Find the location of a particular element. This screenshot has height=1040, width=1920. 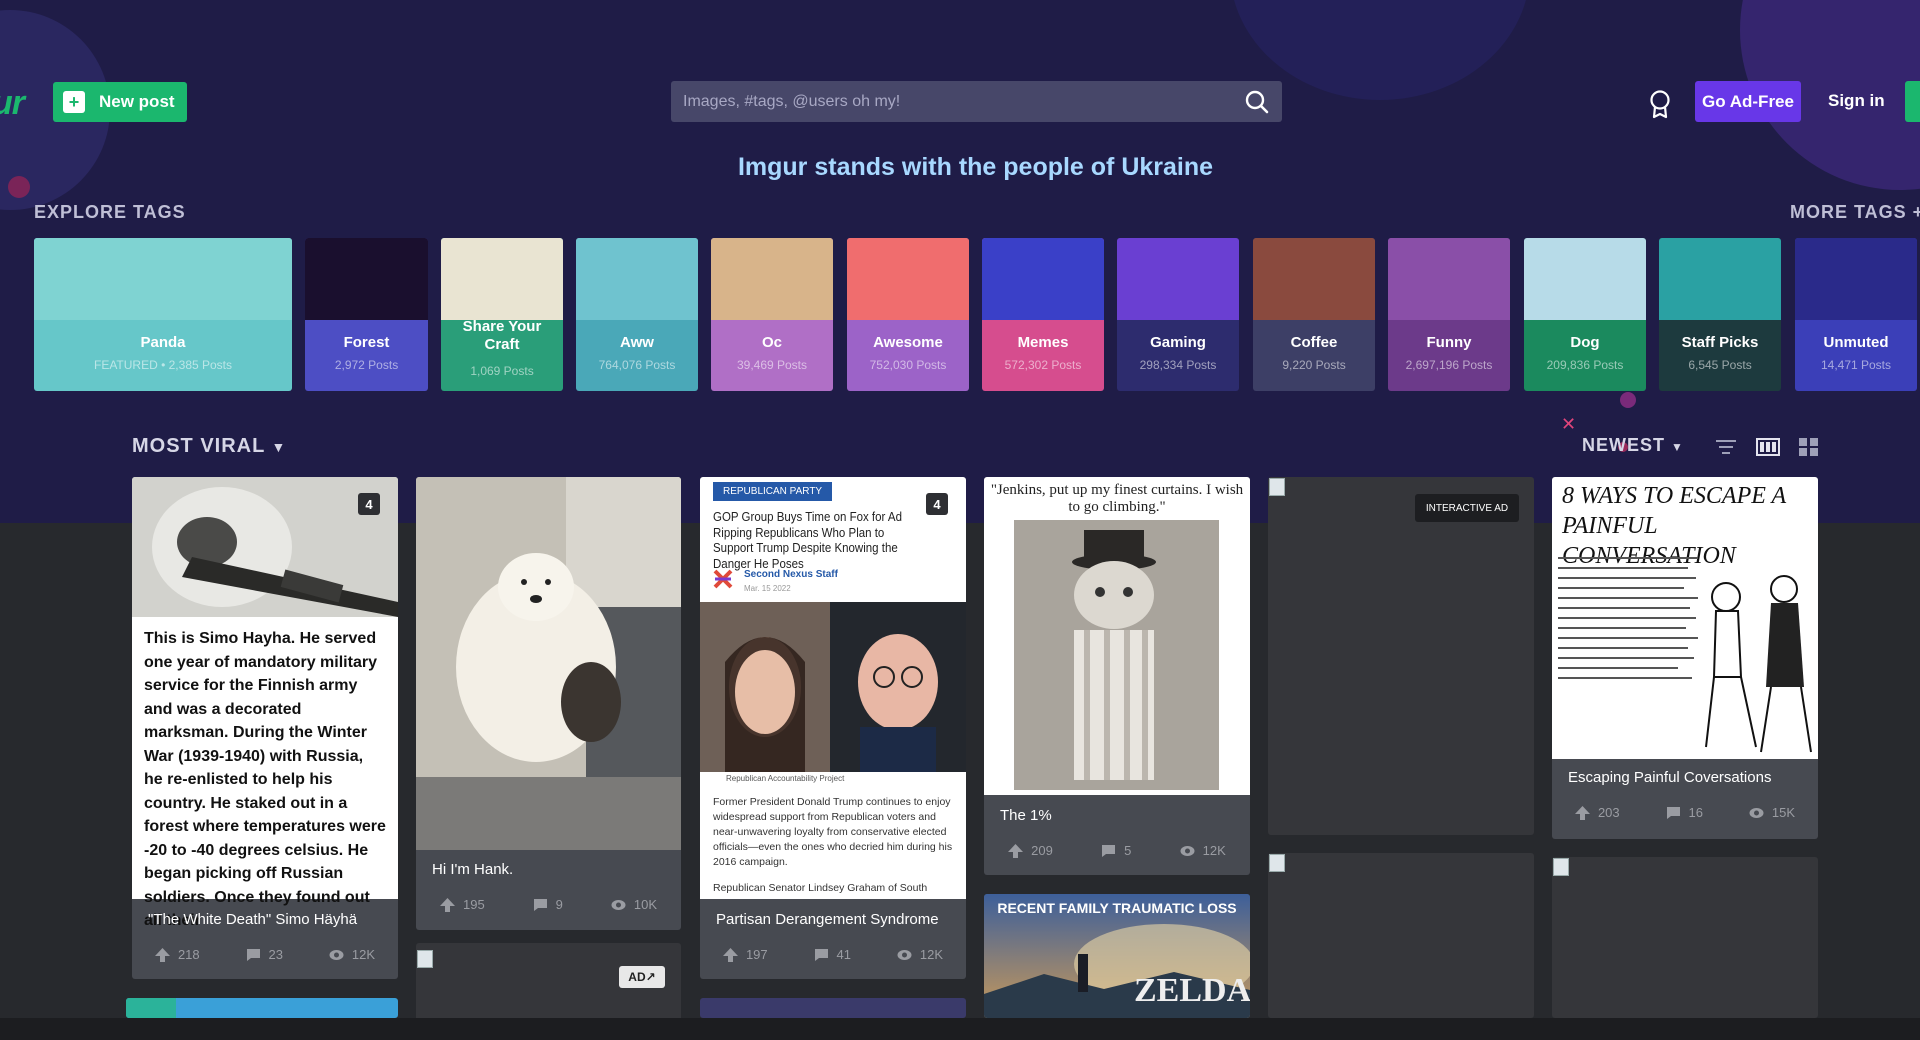

upvote-count: 203 is located at coordinates (1608, 812).